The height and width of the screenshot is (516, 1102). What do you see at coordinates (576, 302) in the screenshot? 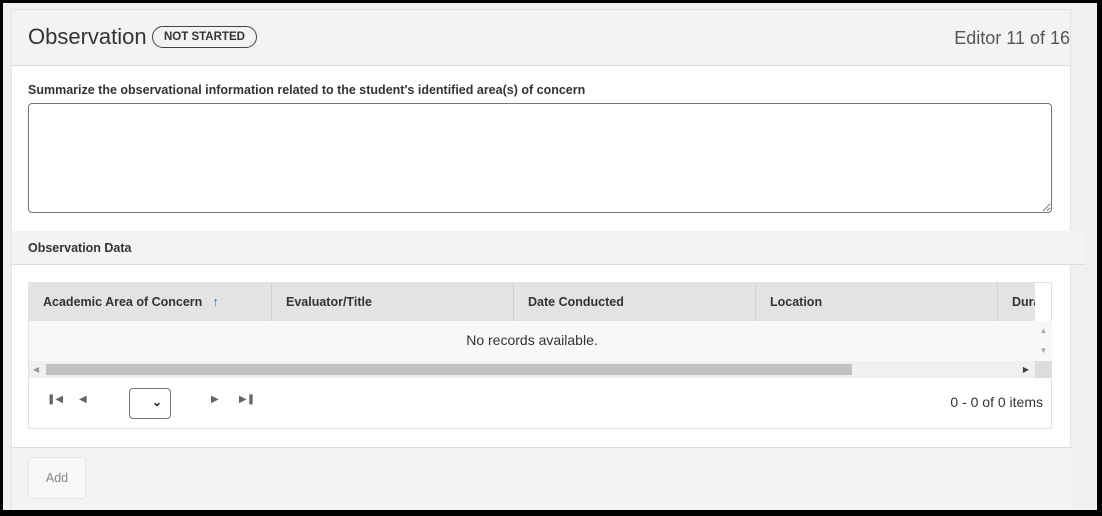
I see `column-label: Date Conducted` at bounding box center [576, 302].